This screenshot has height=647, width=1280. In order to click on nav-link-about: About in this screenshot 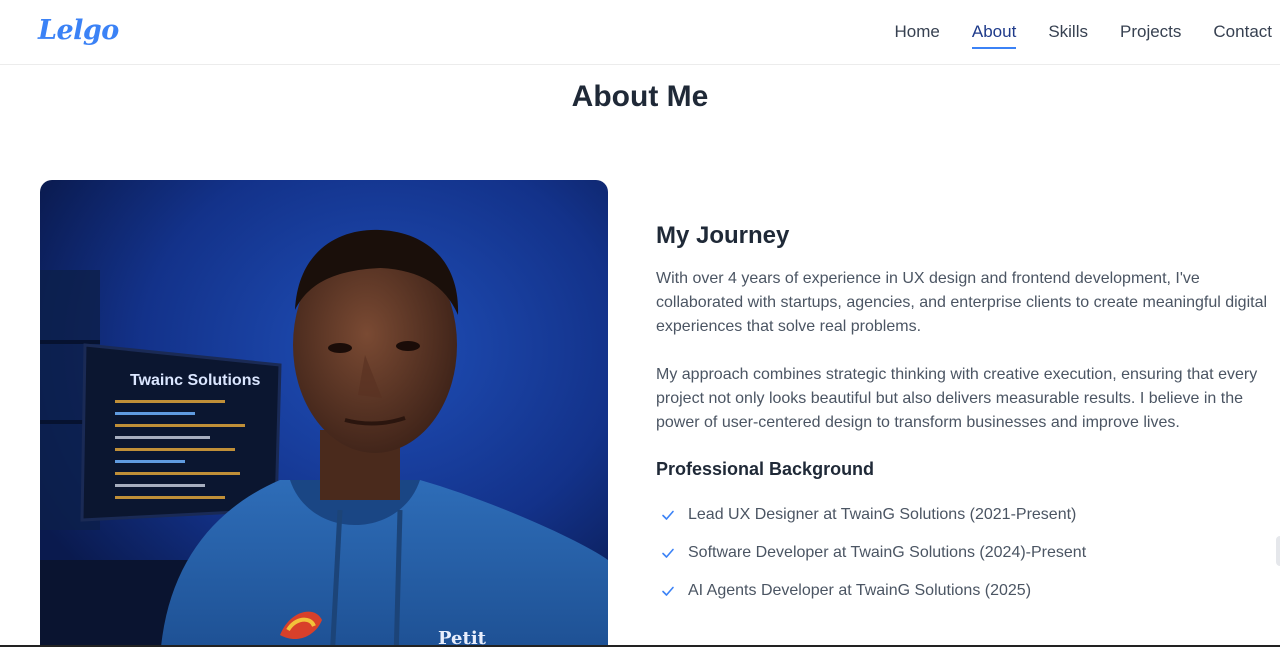, I will do `click(994, 32)`.